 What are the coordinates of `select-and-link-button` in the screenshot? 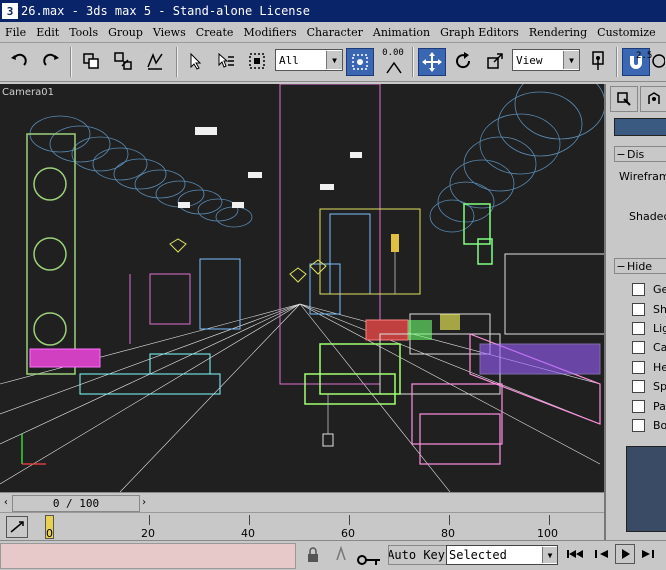 It's located at (91, 61).